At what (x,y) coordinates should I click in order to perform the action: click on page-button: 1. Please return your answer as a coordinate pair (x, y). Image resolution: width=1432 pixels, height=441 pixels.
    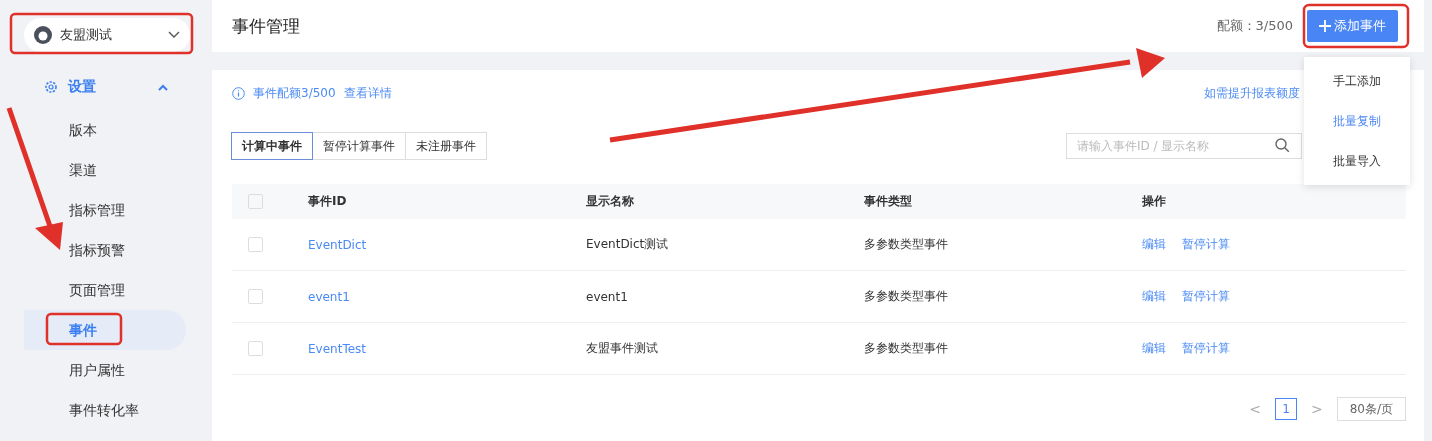
    Looking at the image, I should click on (1285, 409).